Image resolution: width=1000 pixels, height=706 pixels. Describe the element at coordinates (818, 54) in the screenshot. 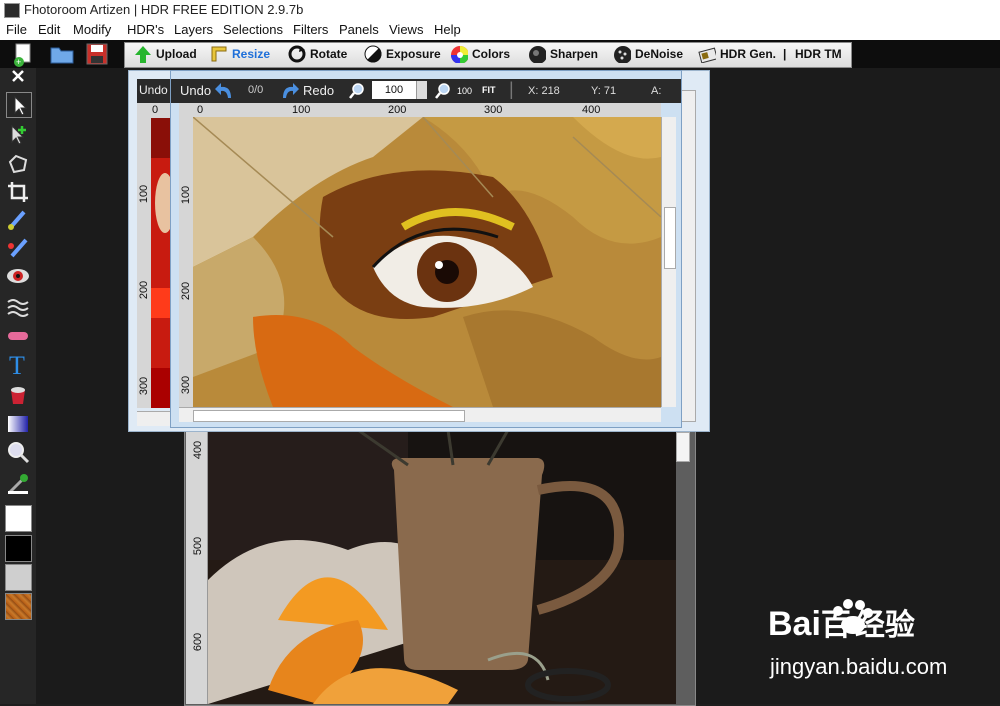

I see `hdr-tm-button: HDR TM` at that location.